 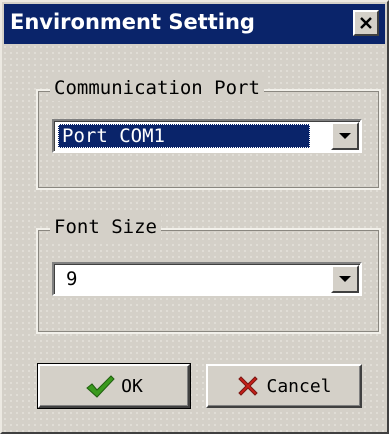 What do you see at coordinates (132, 22) in the screenshot?
I see `window-title: Environment Setting` at bounding box center [132, 22].